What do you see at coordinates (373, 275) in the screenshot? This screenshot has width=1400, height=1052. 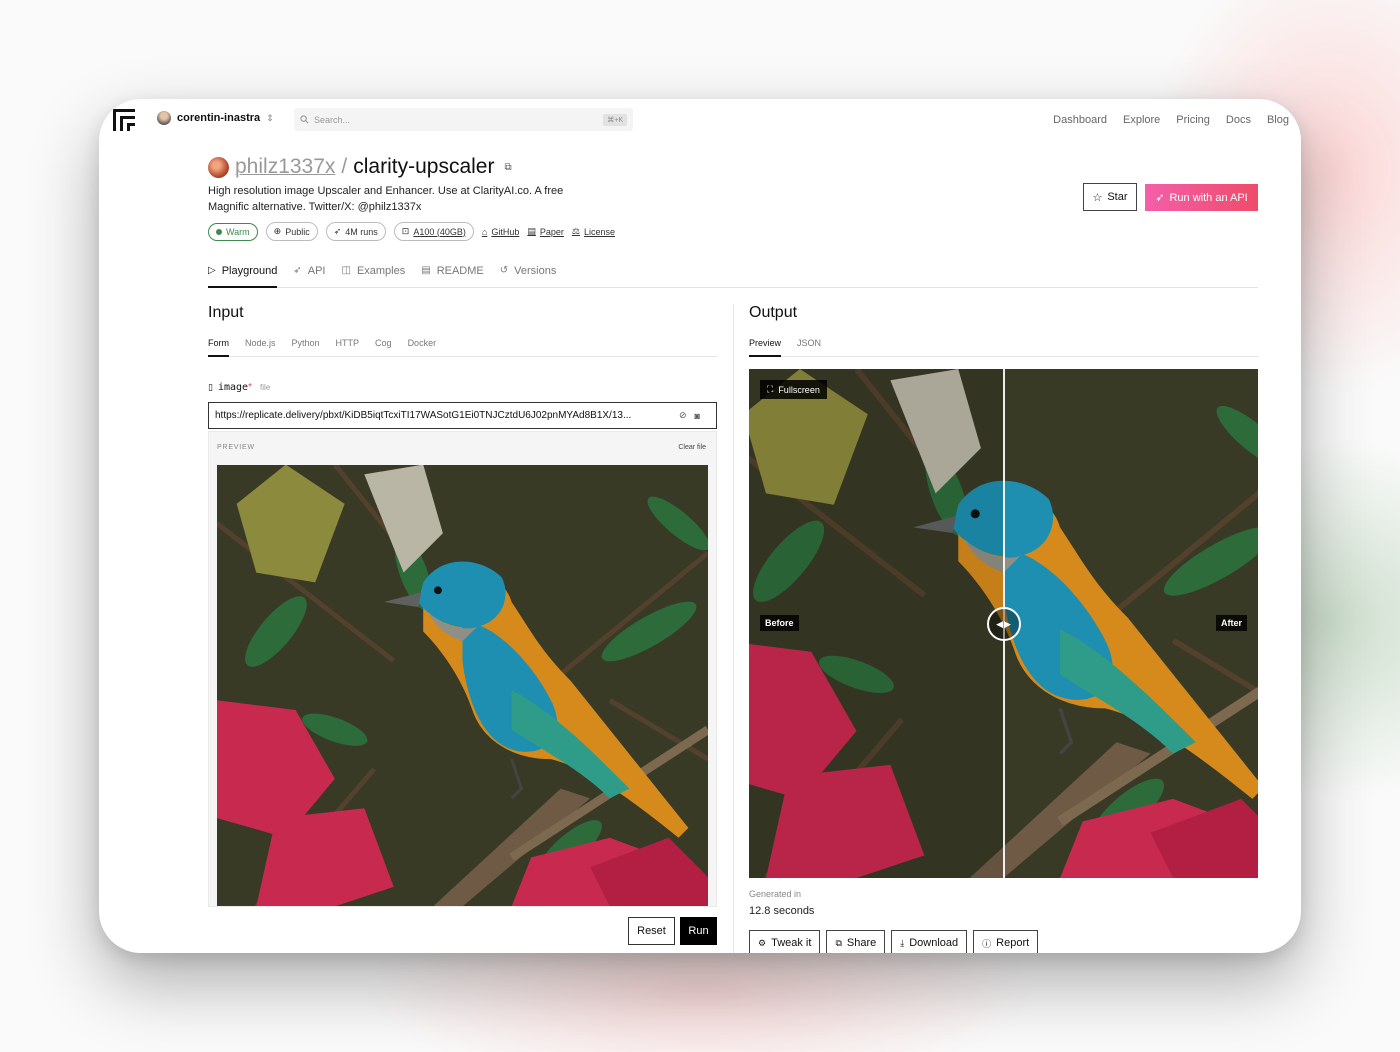 I see `tab-examples: ◫ Examples` at bounding box center [373, 275].